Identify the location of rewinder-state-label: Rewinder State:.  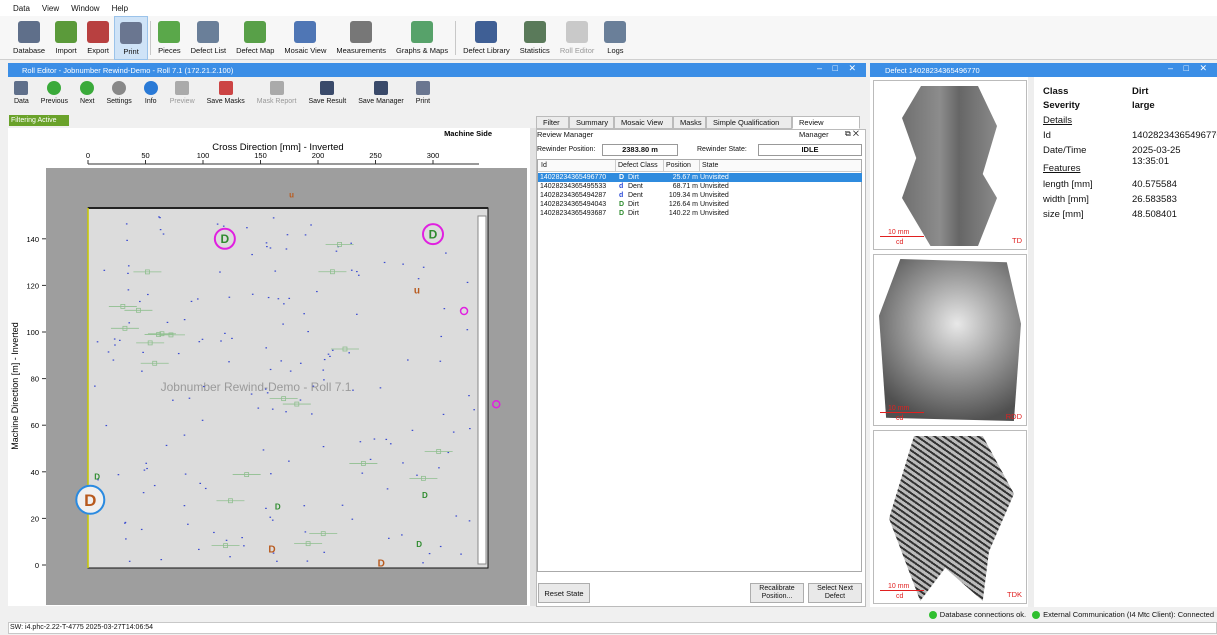
(722, 149).